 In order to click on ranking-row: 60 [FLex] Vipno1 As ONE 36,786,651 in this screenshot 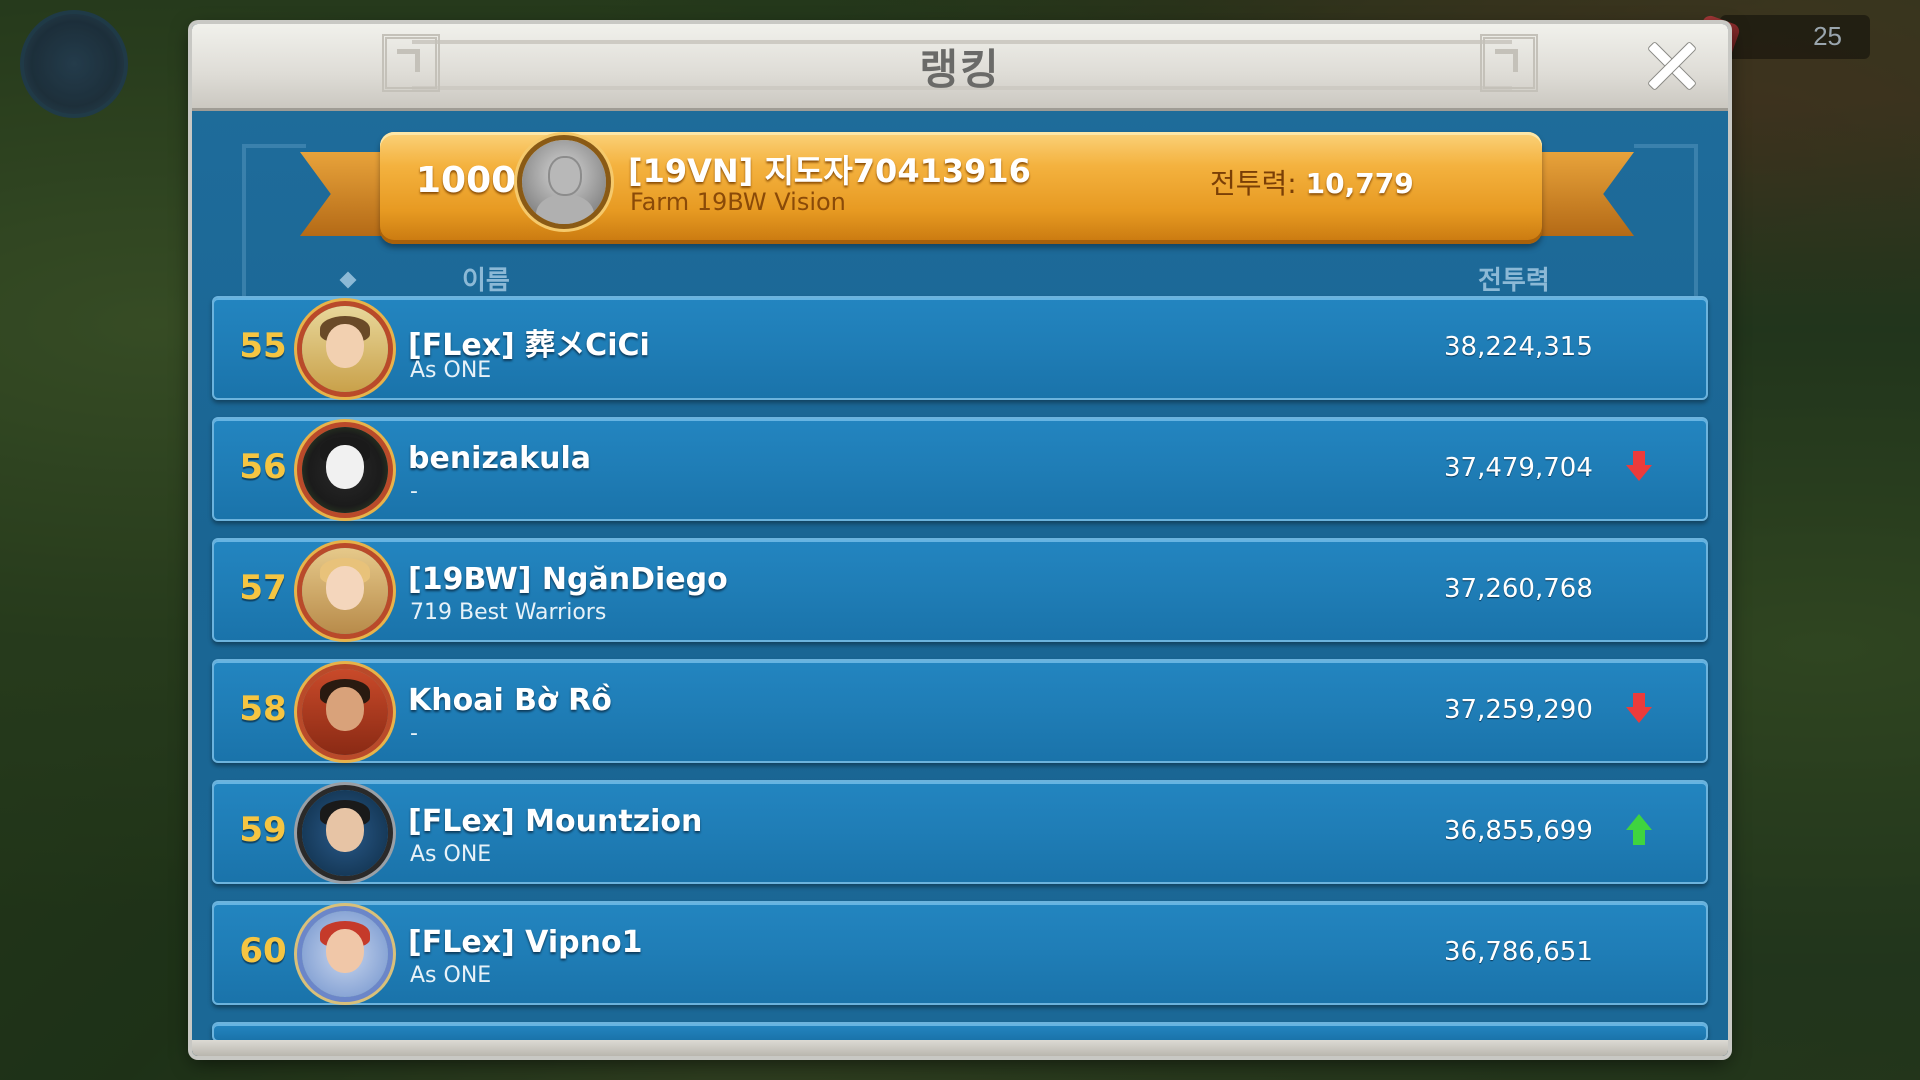, I will do `click(960, 953)`.